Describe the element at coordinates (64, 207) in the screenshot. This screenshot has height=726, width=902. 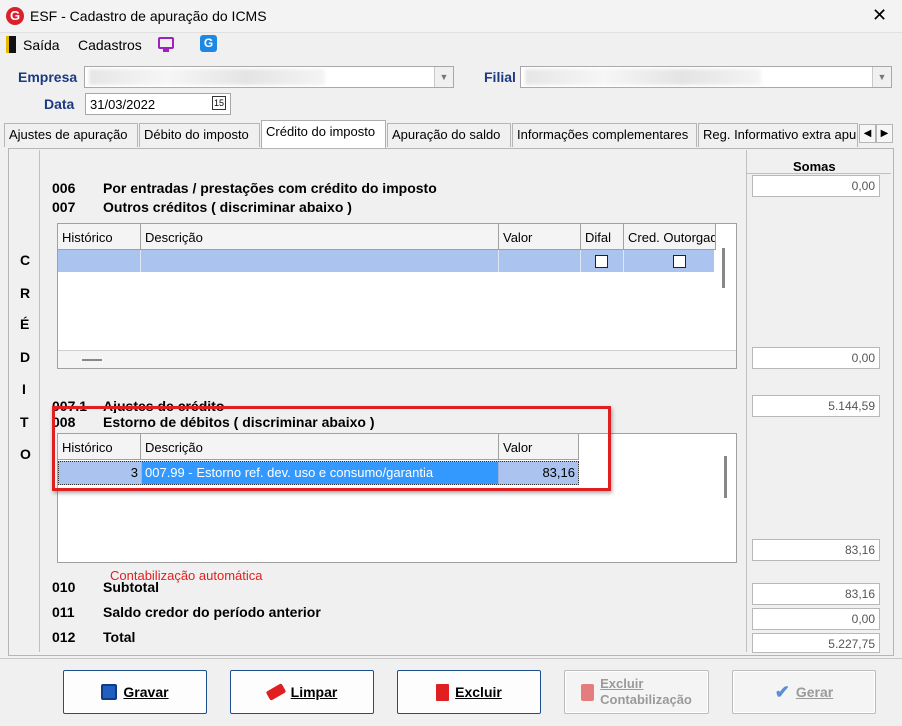
I see `row-007-code: 007` at that location.